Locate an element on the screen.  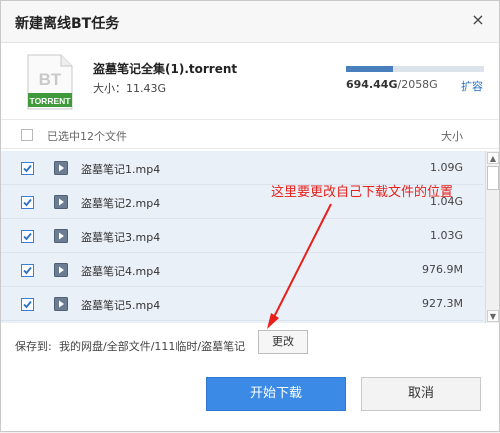
file-row: 盗墓笔记5.mp4 927.3M is located at coordinates (242, 304).